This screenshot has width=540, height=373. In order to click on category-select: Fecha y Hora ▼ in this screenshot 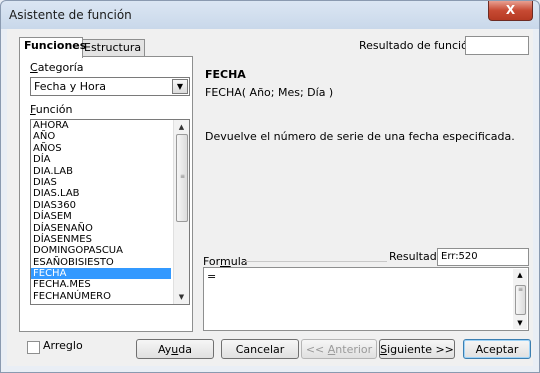, I will do `click(110, 86)`.